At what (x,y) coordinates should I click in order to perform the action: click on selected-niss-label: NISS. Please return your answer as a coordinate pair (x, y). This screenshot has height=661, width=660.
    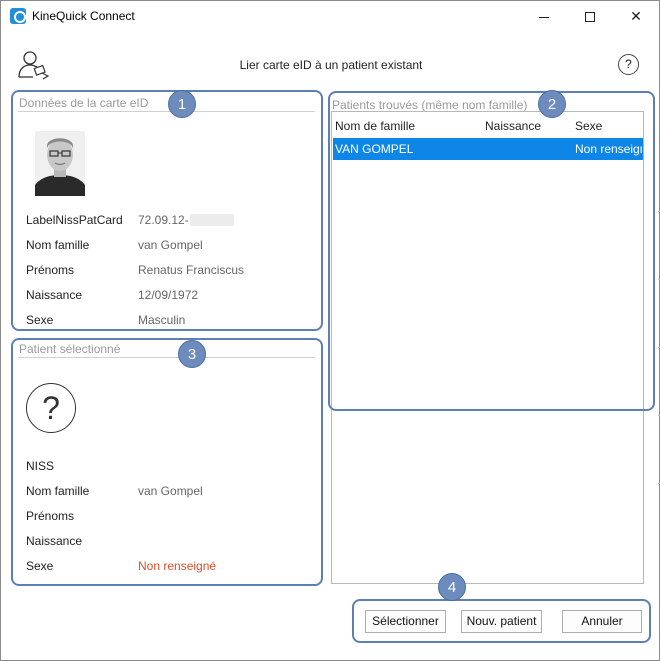
    Looking at the image, I should click on (40, 466).